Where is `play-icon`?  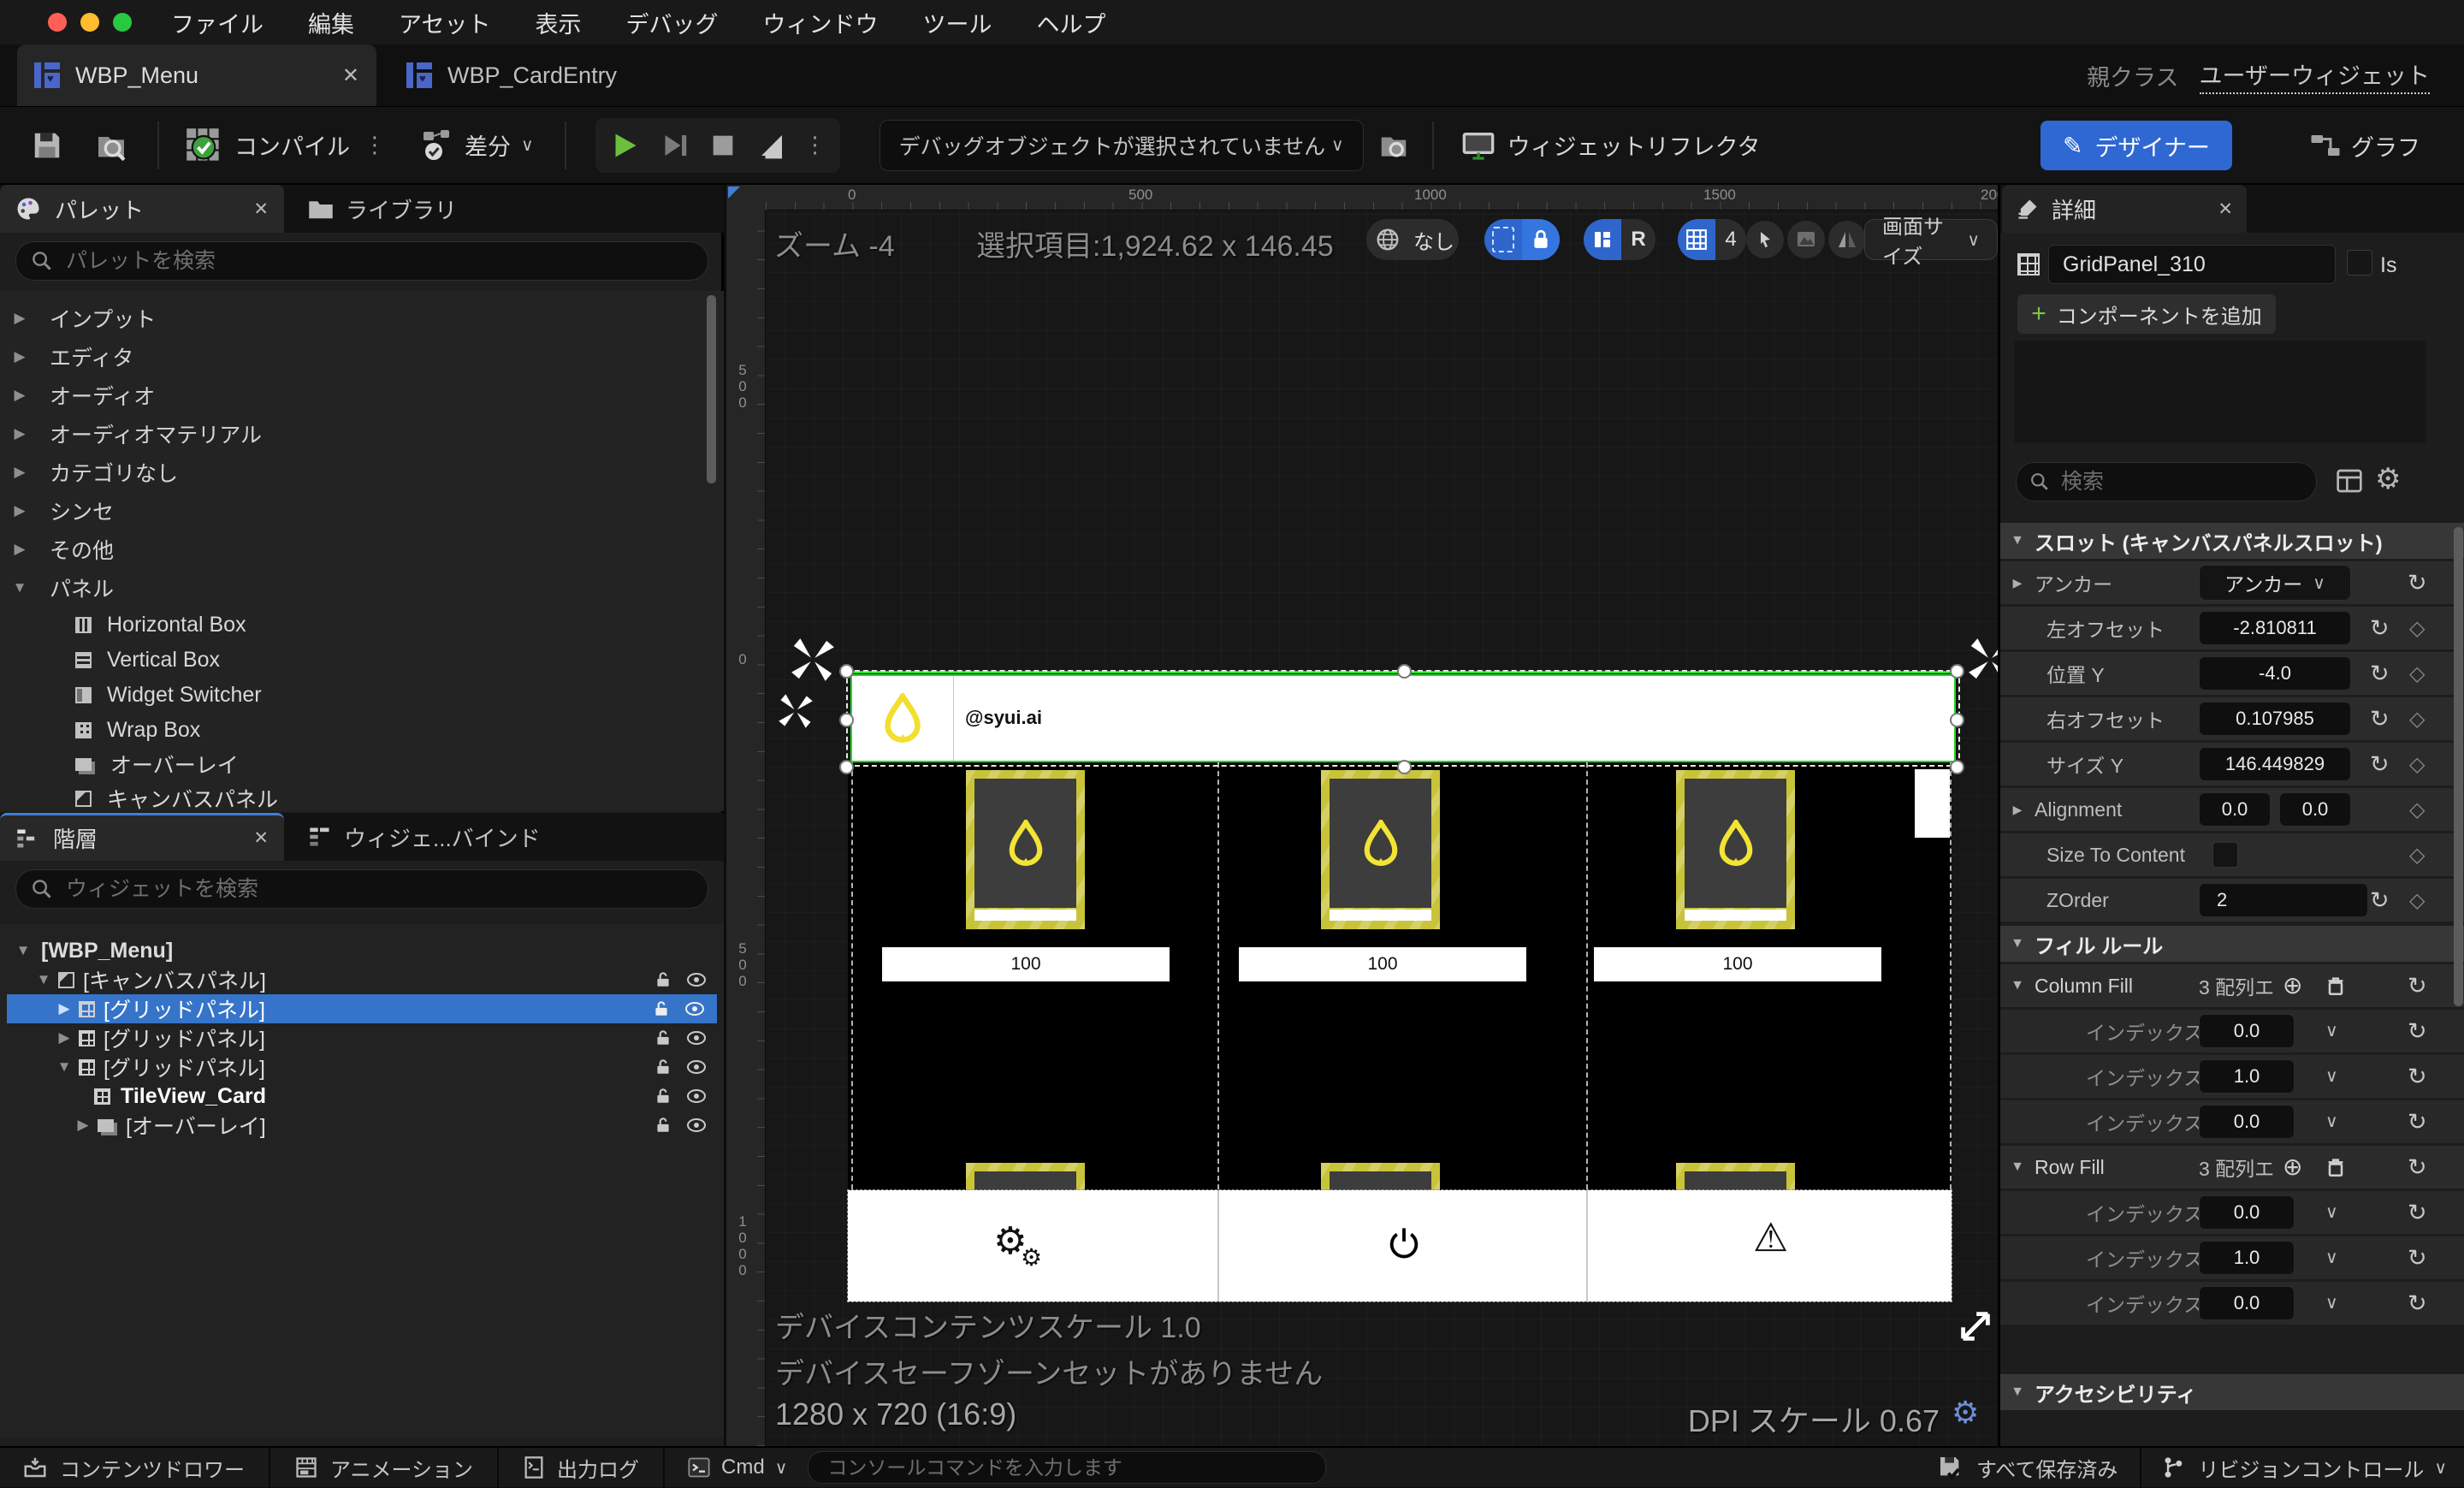
play-icon is located at coordinates (624, 145).